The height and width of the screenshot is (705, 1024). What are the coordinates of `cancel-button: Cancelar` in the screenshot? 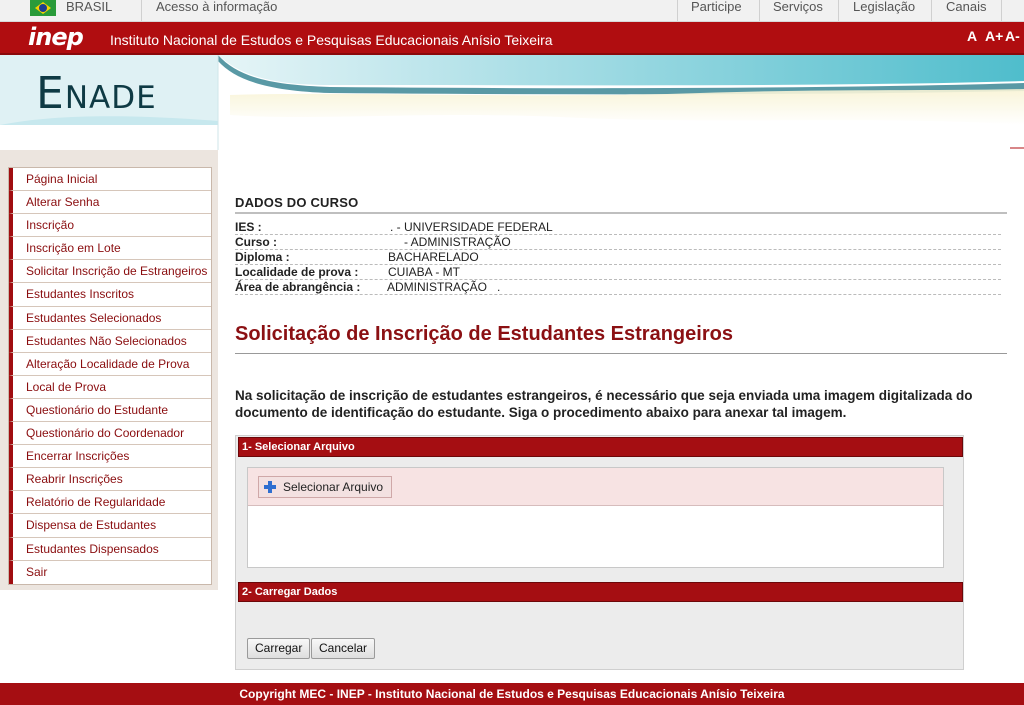 It's located at (343, 648).